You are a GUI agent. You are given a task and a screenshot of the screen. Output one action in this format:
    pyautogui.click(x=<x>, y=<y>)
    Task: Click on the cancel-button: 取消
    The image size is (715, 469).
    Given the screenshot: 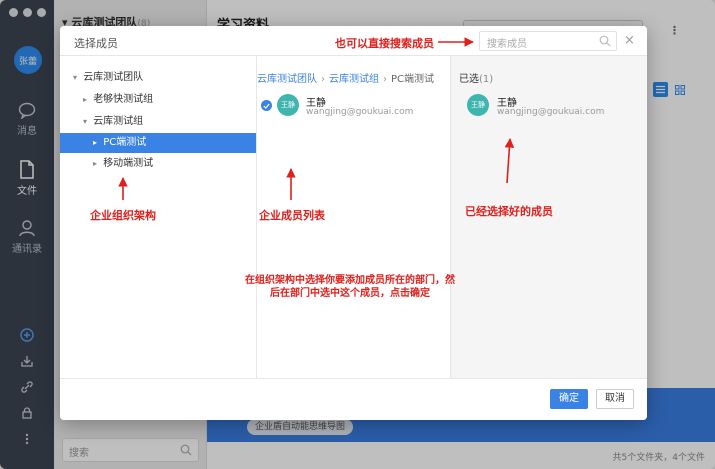 What is the action you would take?
    pyautogui.click(x=615, y=399)
    